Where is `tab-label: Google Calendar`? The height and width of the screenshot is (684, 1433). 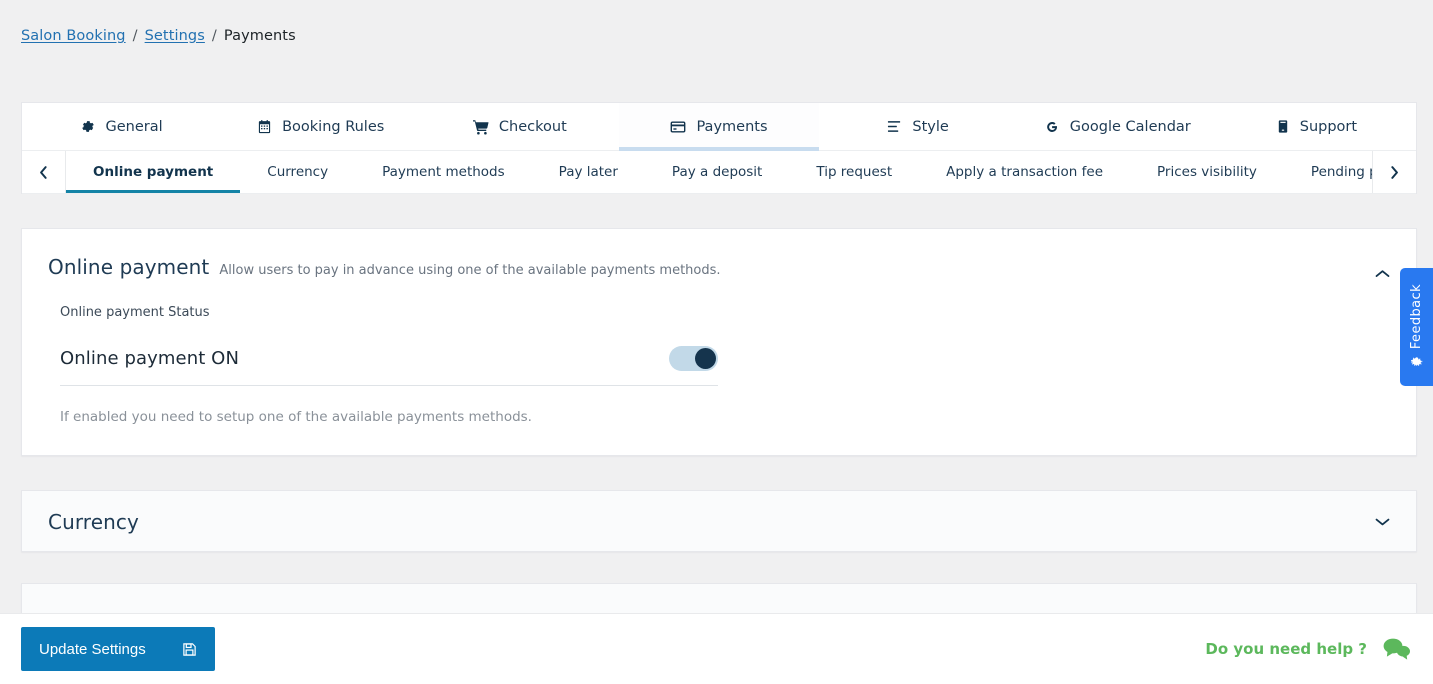
tab-label: Google Calendar is located at coordinates (1130, 126).